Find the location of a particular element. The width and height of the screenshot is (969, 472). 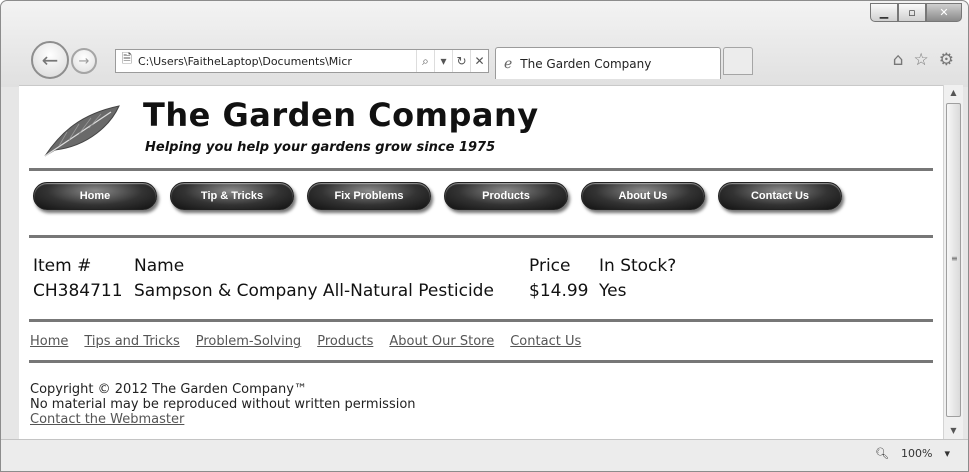

tab-active: ℯ The Garden Company is located at coordinates (608, 63).